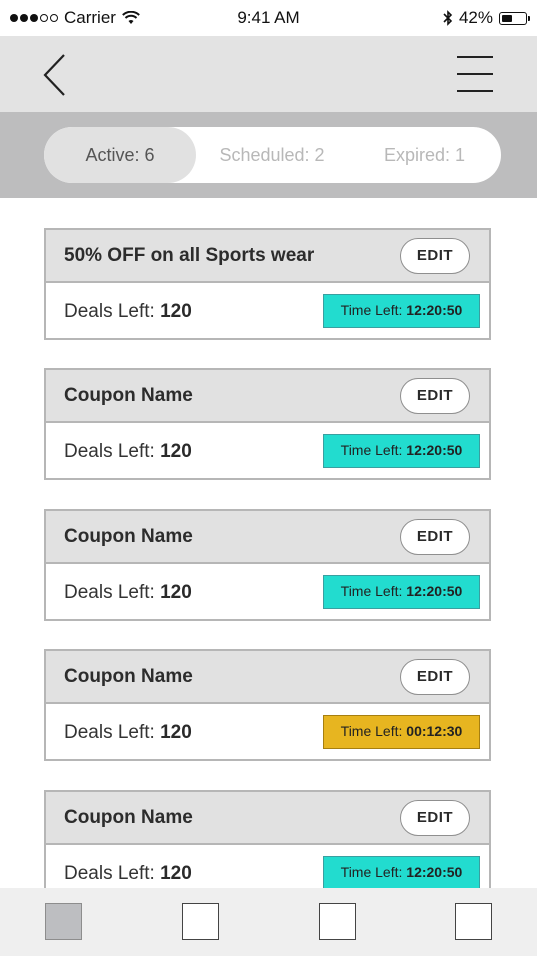  Describe the element at coordinates (268, 74) in the screenshot. I see `navigation-bar` at that location.